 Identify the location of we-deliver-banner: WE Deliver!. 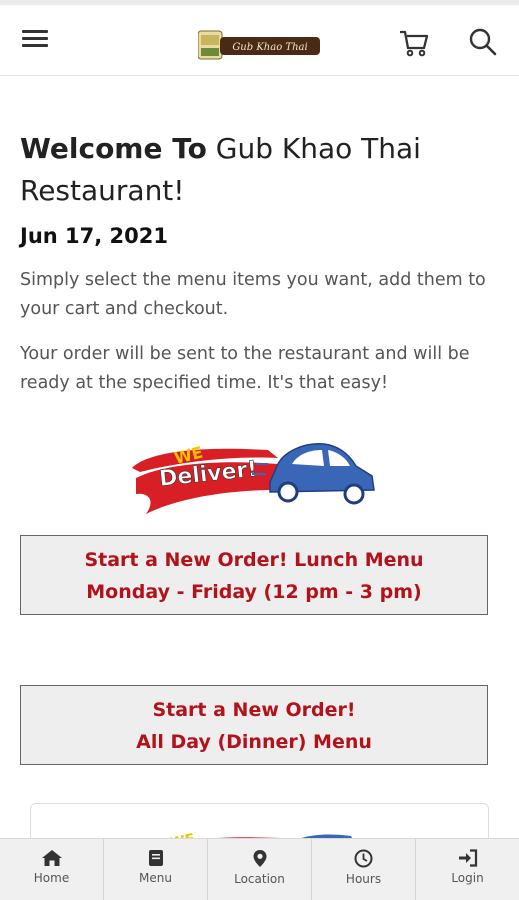
(253, 478).